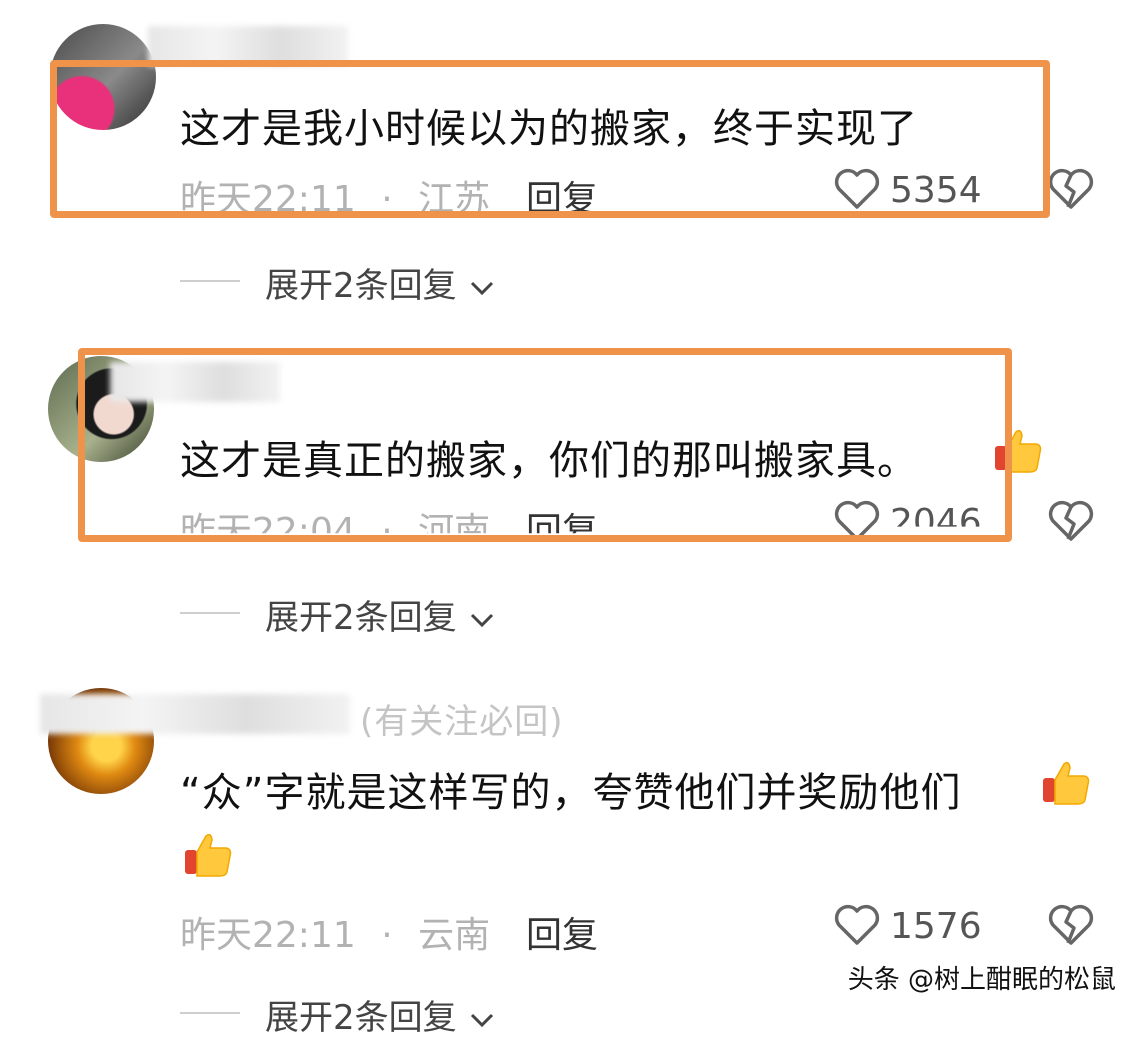 The height and width of the screenshot is (1039, 1142). What do you see at coordinates (550, 139) in the screenshot?
I see `highlight-frame` at bounding box center [550, 139].